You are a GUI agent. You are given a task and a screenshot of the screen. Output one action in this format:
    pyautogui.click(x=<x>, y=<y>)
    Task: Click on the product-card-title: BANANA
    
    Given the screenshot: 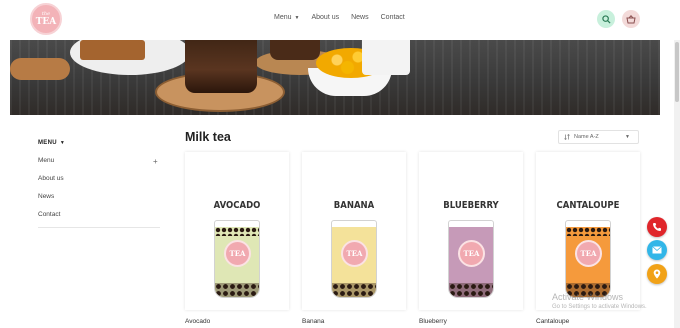 What is the action you would take?
    pyautogui.click(x=354, y=205)
    